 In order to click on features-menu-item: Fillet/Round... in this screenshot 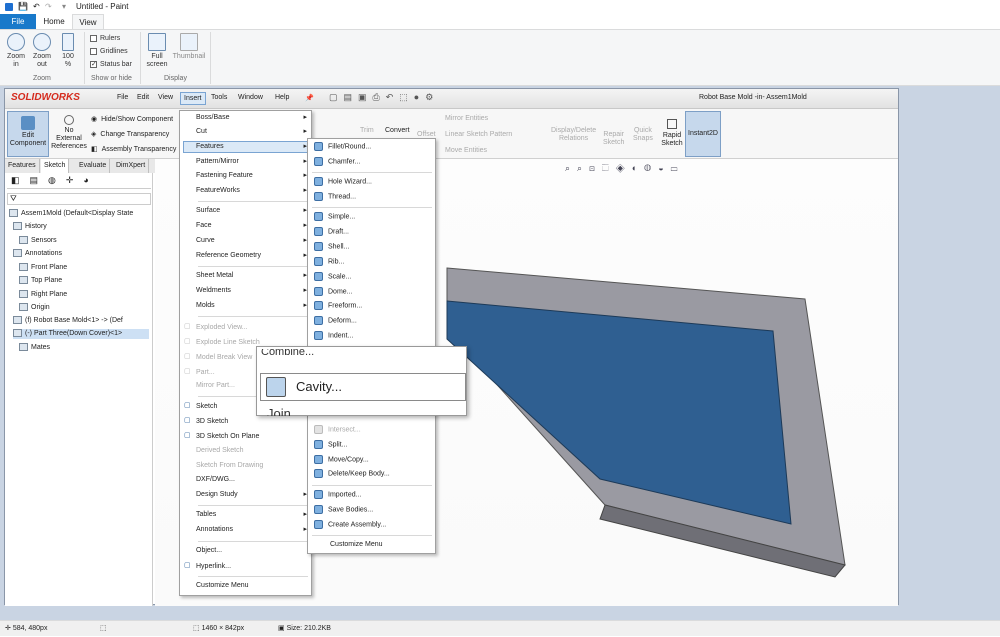, I will do `click(342, 147)`.